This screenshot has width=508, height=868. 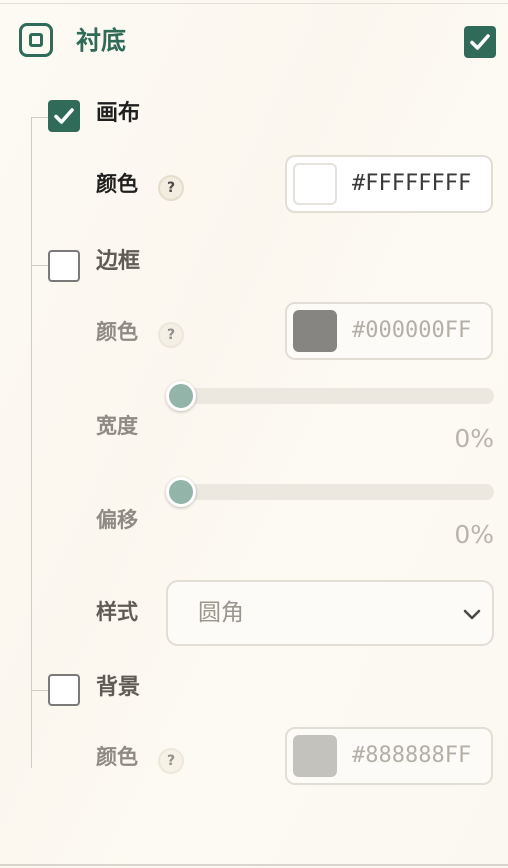 What do you see at coordinates (181, 396) in the screenshot?
I see `border-width-slider-thumb` at bounding box center [181, 396].